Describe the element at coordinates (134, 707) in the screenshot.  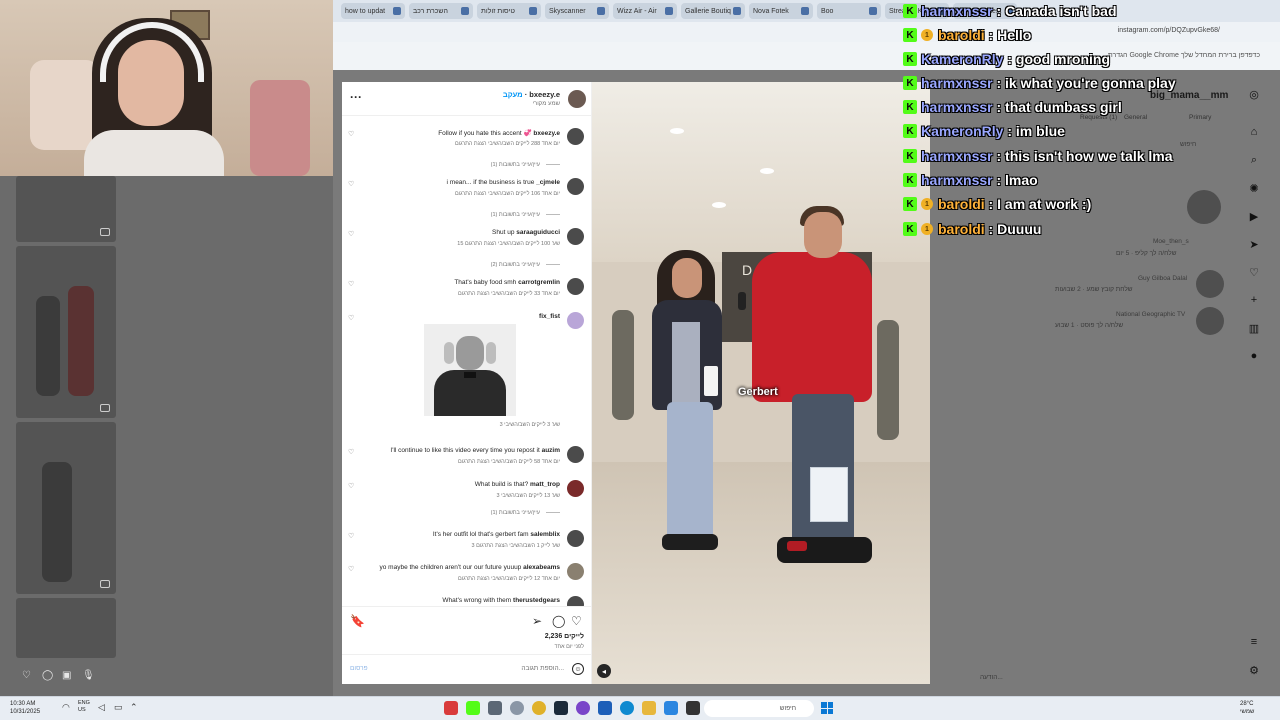
I see `chevron-up-icon: ⌃` at that location.